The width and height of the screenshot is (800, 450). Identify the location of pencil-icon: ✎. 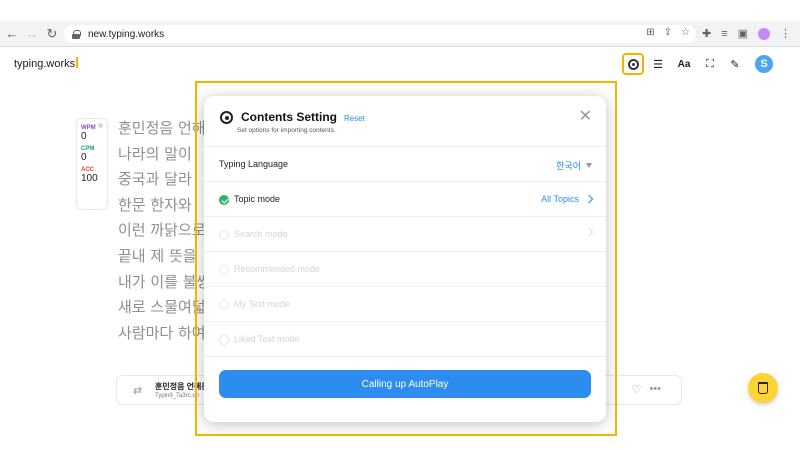
(735, 64).